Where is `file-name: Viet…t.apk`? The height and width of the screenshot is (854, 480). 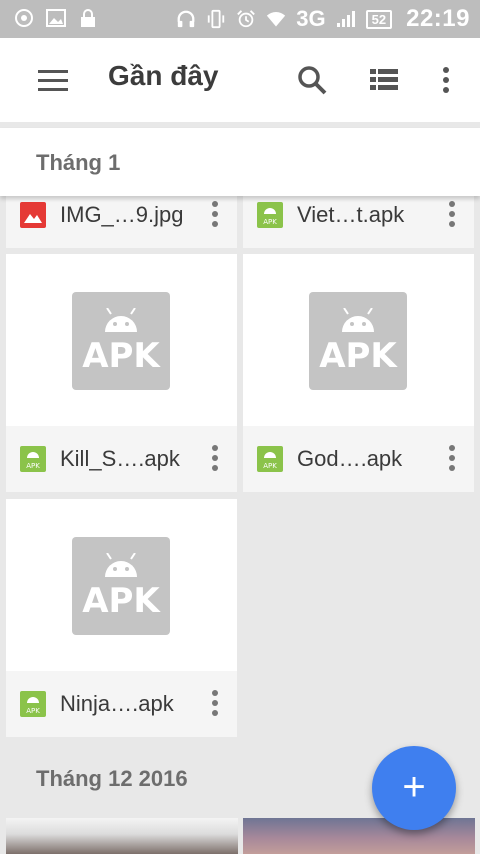
file-name: Viet…t.apk is located at coordinates (351, 214).